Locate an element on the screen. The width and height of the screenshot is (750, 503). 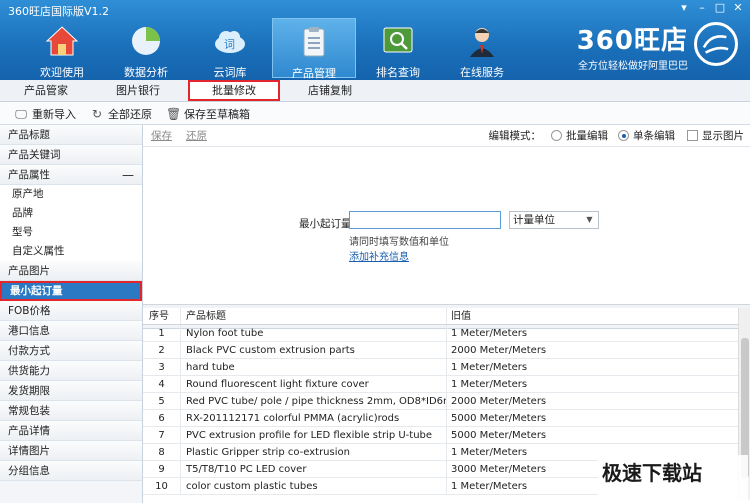
nav-cloud-dictionary: 词 云词库 is located at coordinates (230, 48).